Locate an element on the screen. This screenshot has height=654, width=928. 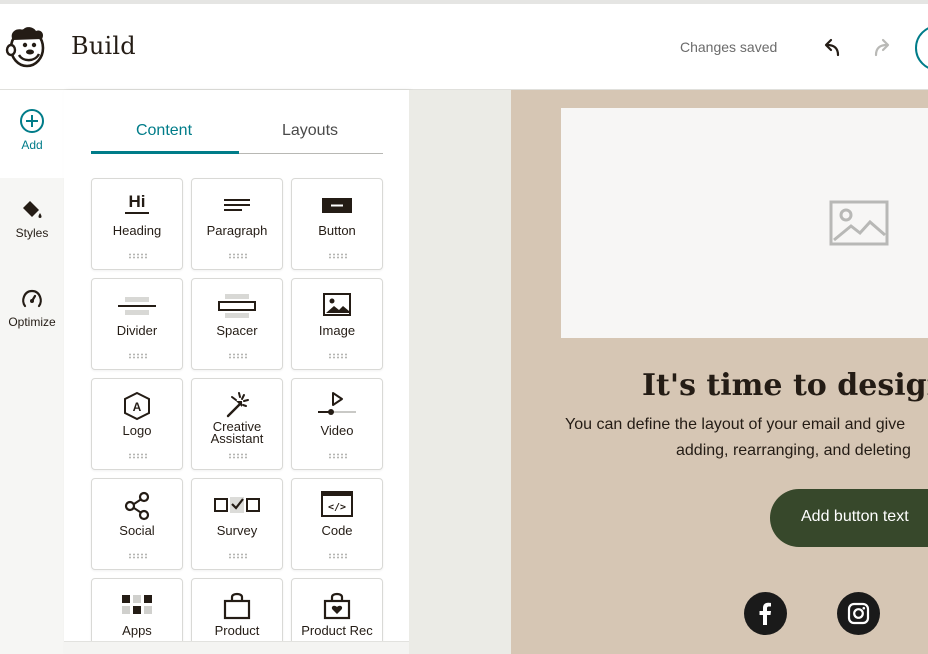
paragraph-icon is located at coordinates (237, 206).